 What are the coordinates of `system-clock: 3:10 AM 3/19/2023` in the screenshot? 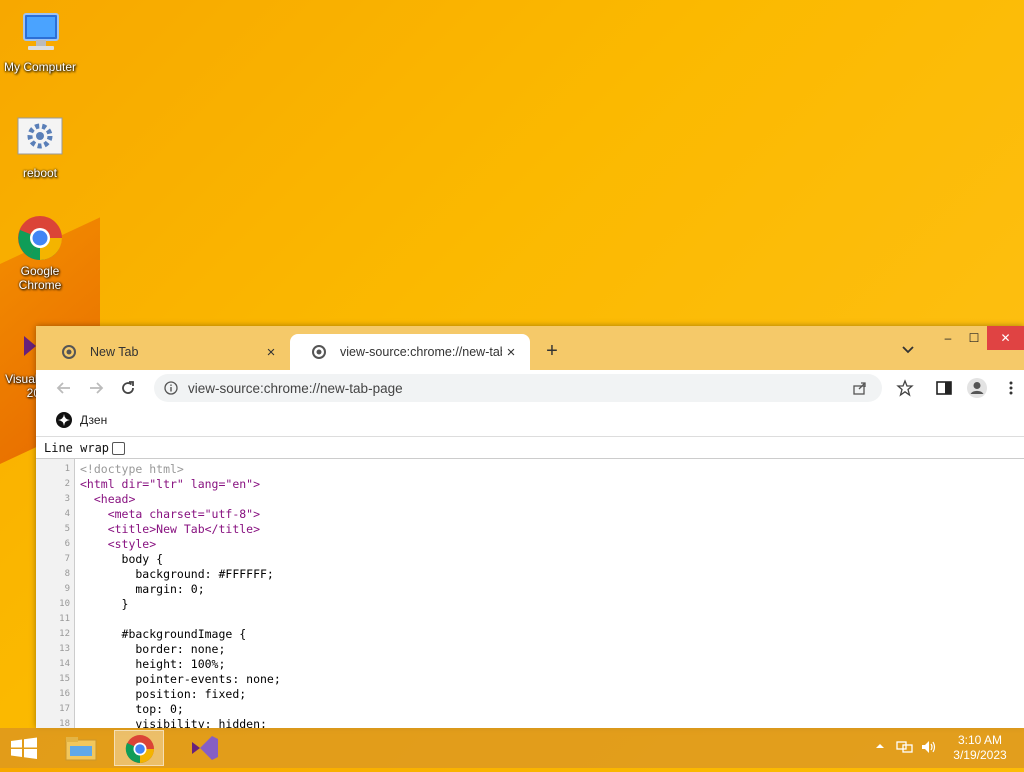 It's located at (980, 748).